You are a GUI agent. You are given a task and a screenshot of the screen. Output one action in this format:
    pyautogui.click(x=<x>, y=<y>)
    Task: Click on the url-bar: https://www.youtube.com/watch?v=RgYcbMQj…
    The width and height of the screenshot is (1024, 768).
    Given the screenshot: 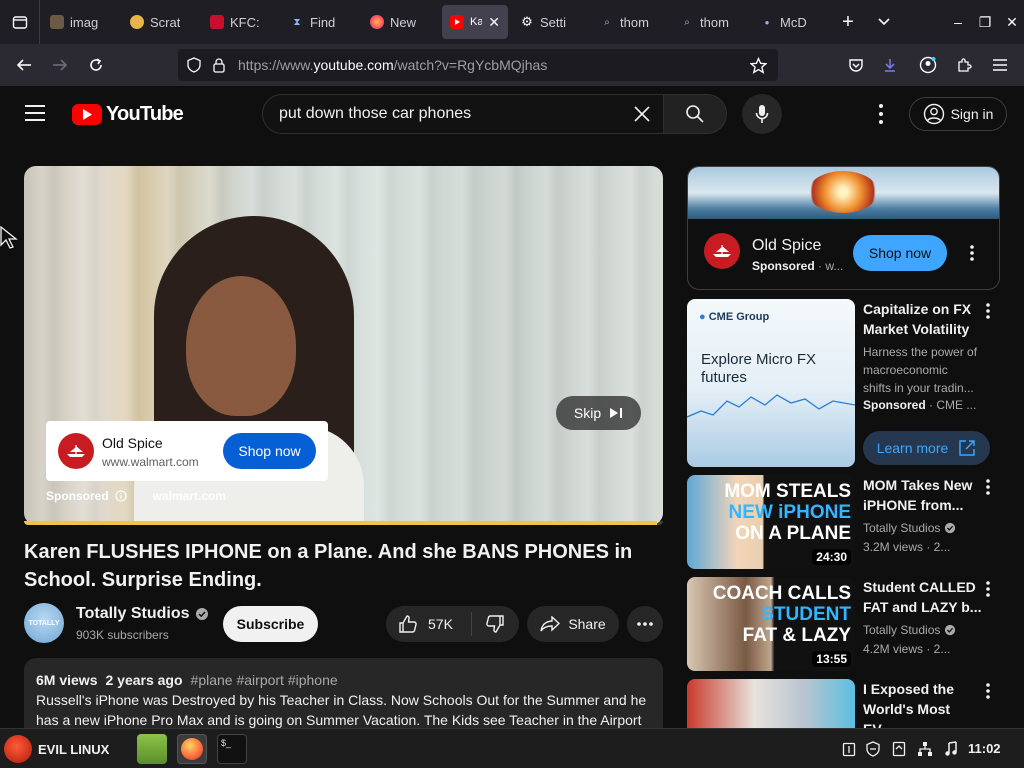 What is the action you would take?
    pyautogui.click(x=478, y=65)
    